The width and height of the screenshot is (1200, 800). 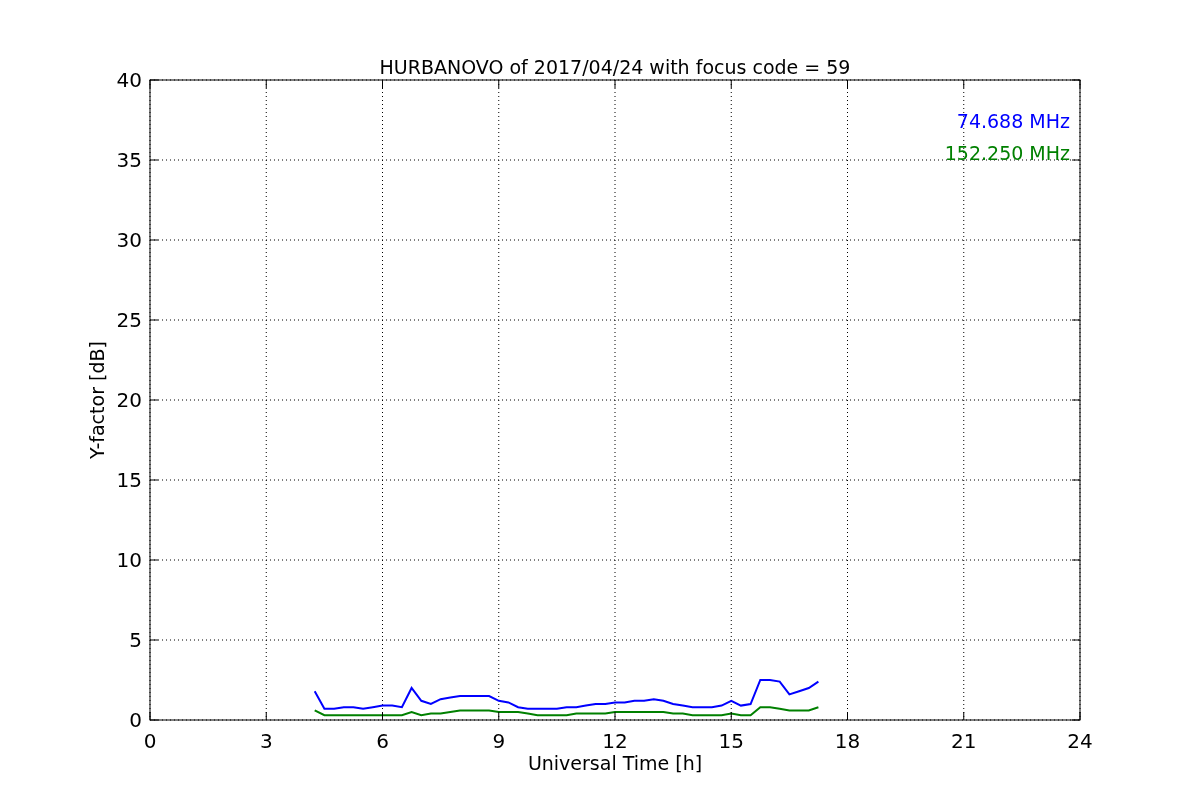 I want to click on legend-label: 74.688 MHz, so click(x=1013, y=121).